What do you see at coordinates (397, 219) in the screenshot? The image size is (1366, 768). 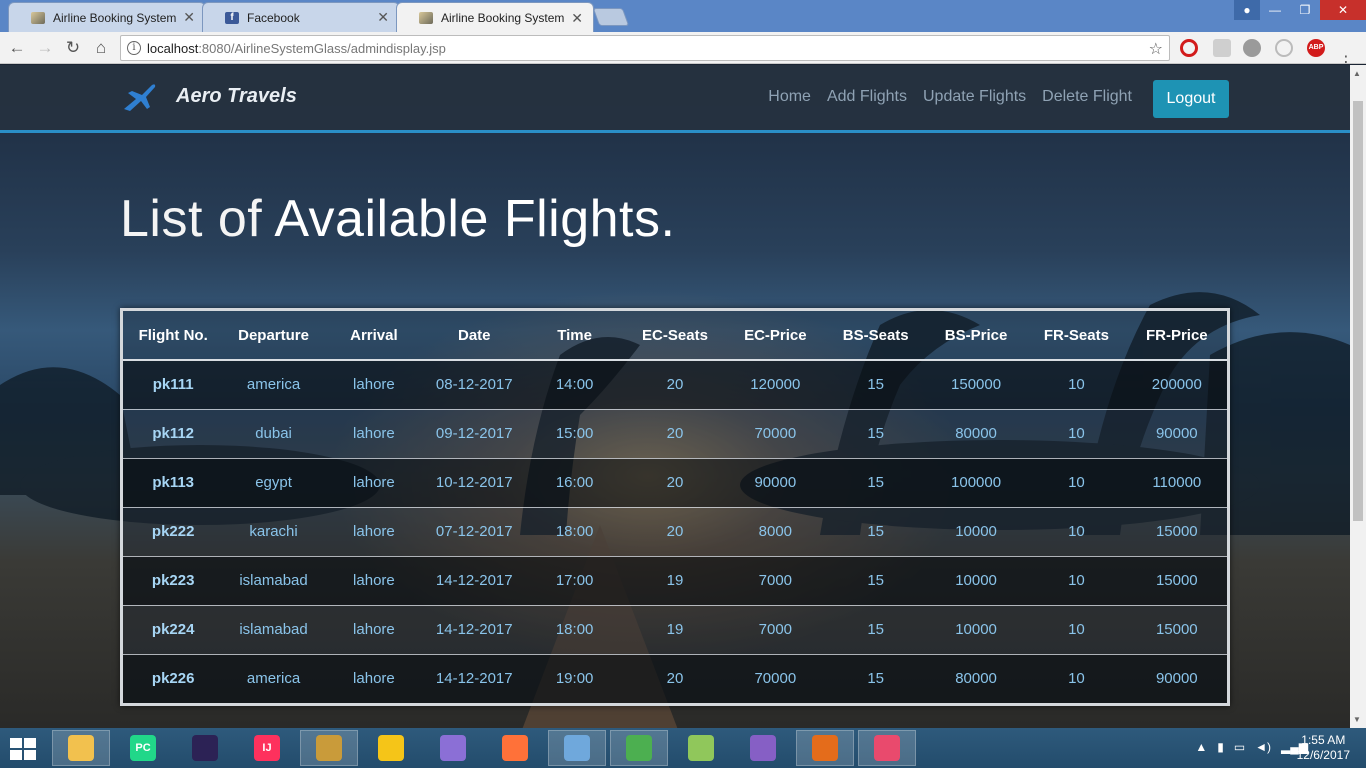 I see `page-title: List of Available Flights.` at bounding box center [397, 219].